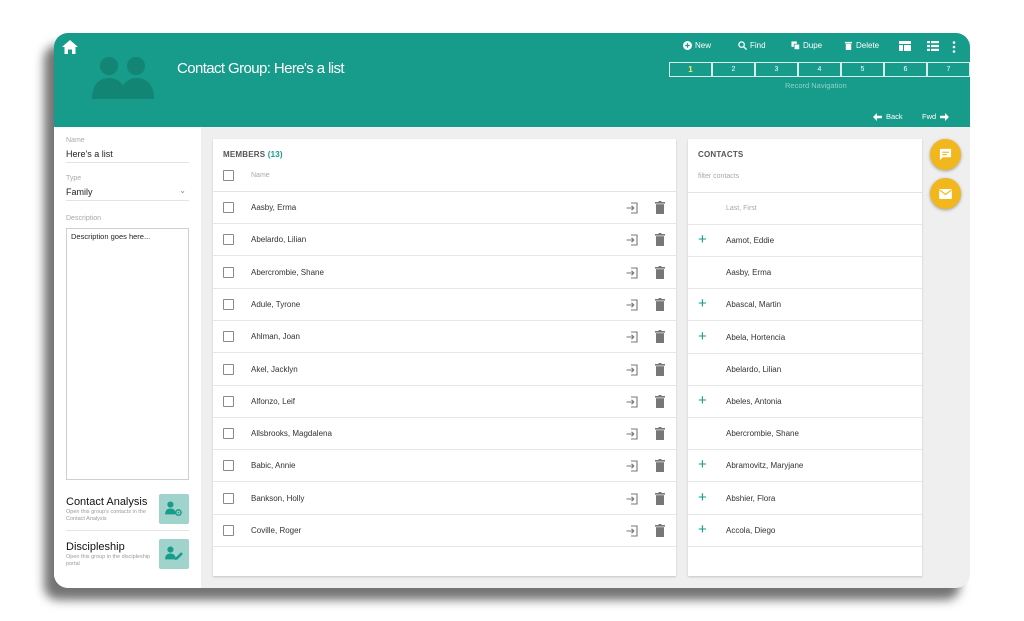 Image resolution: width=1024 pixels, height=621 pixels. I want to click on list-item: Abelardo, Lilian, so click(805, 370).